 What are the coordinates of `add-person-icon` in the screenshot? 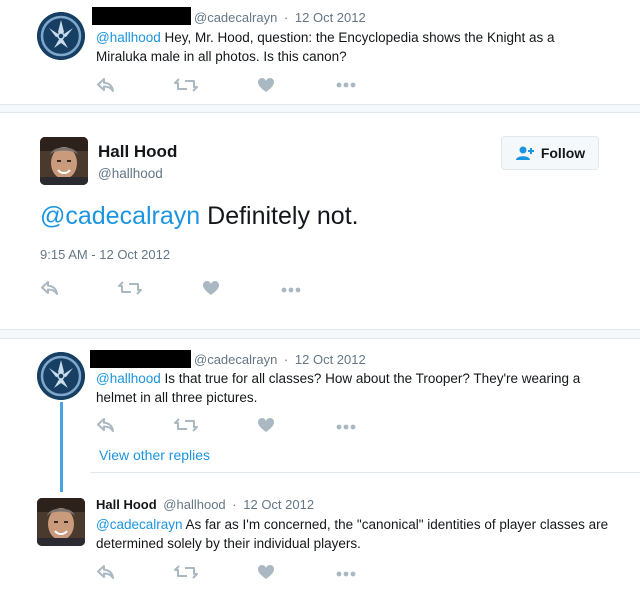 It's located at (525, 153).